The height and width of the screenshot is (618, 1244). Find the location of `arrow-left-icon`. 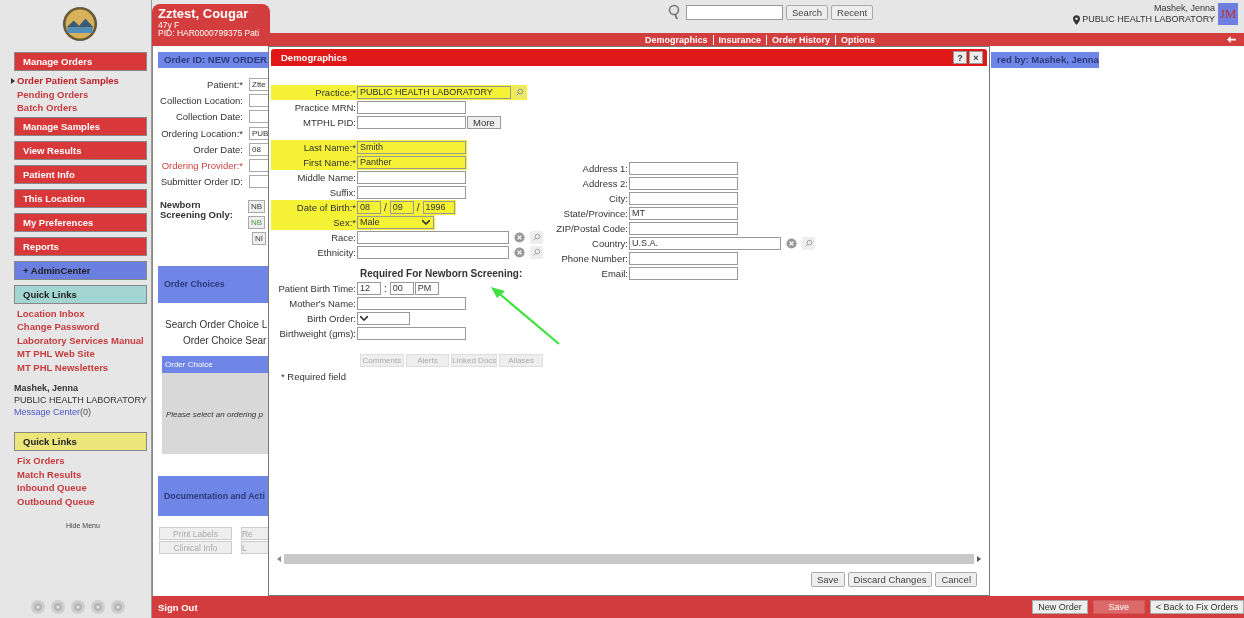

arrow-left-icon is located at coordinates (1231, 39).